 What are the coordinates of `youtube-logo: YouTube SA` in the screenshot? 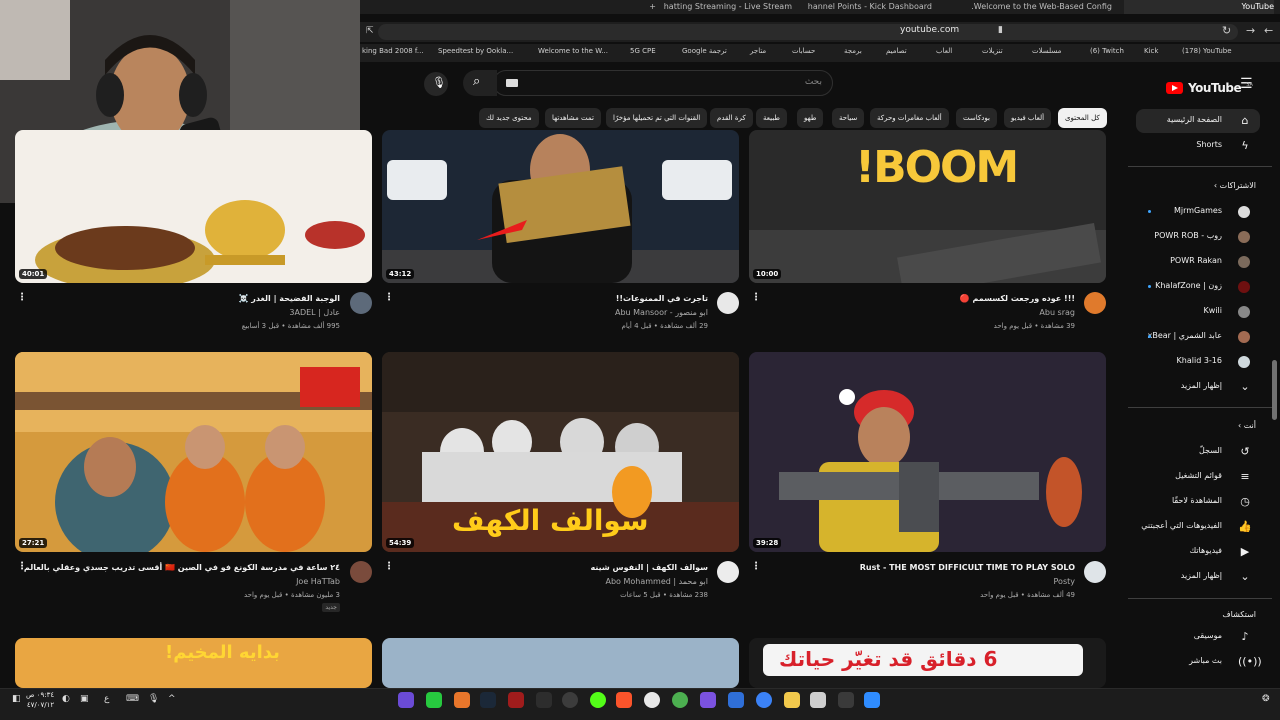 It's located at (1209, 86).